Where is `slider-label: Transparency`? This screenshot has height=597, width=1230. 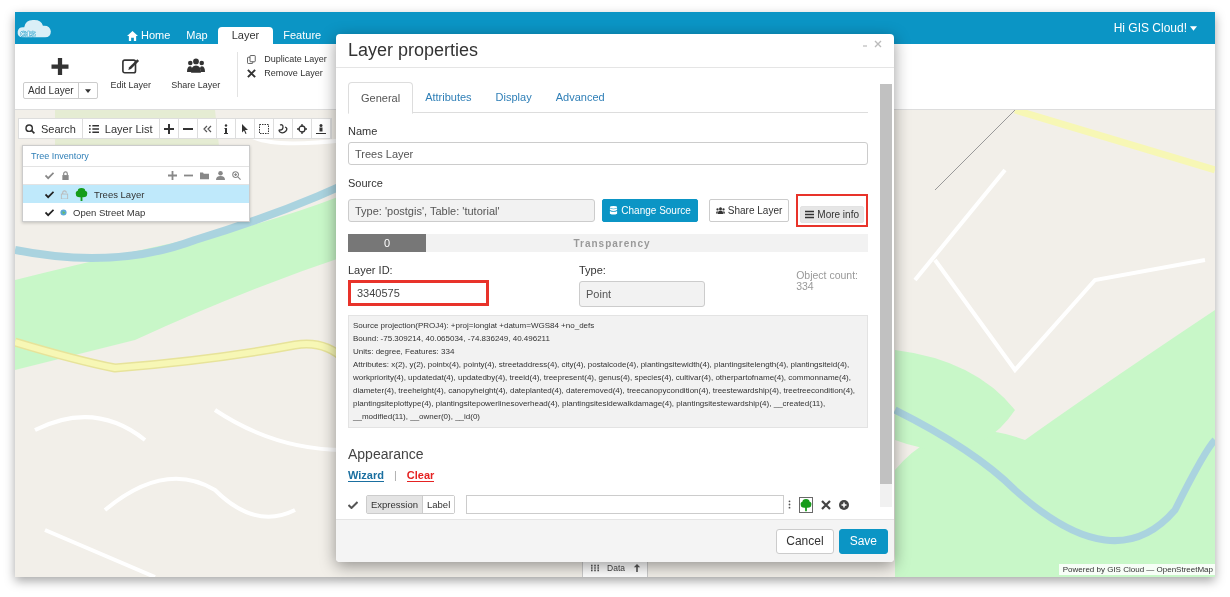
slider-label: Transparency is located at coordinates (612, 243).